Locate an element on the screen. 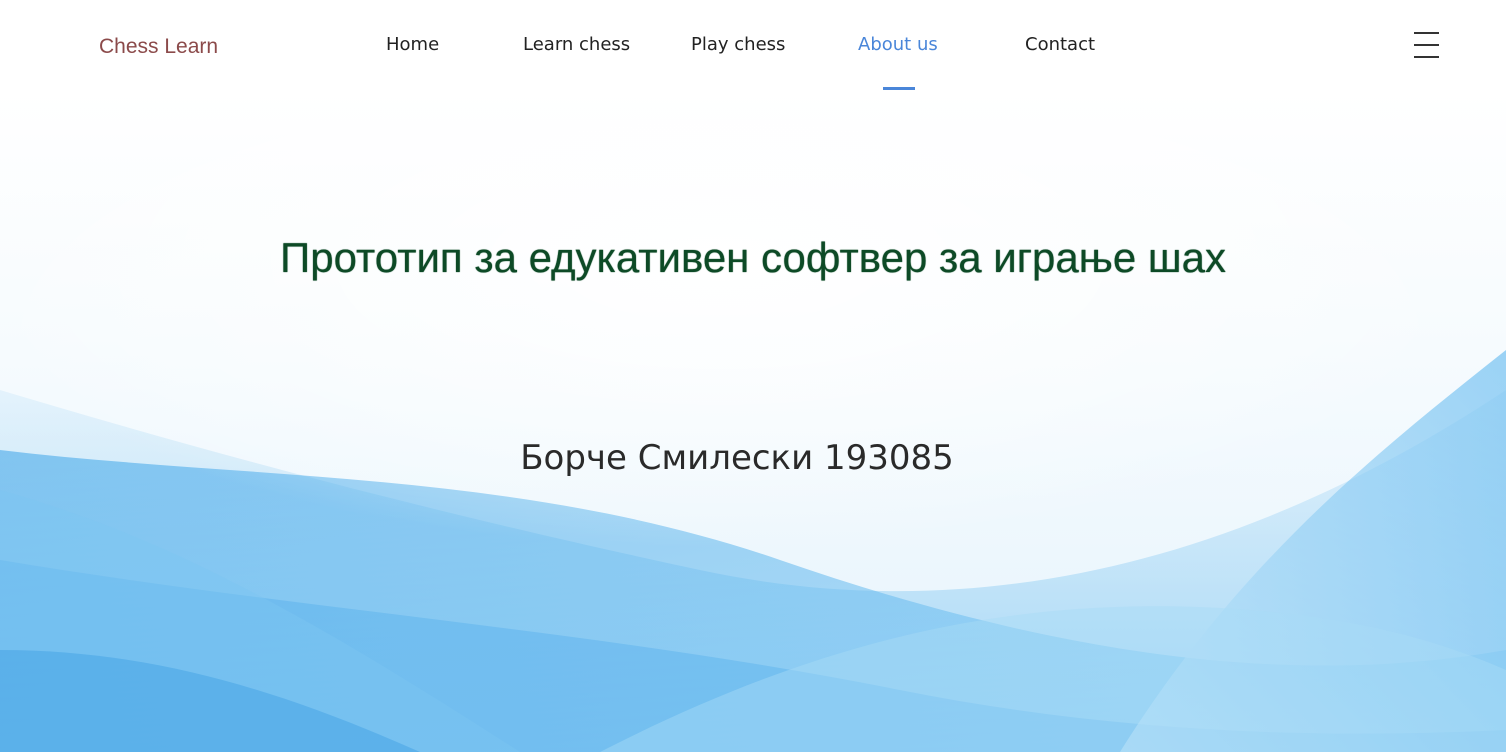  author-subtitle: Борче Смилески 193085 is located at coordinates (737, 458).